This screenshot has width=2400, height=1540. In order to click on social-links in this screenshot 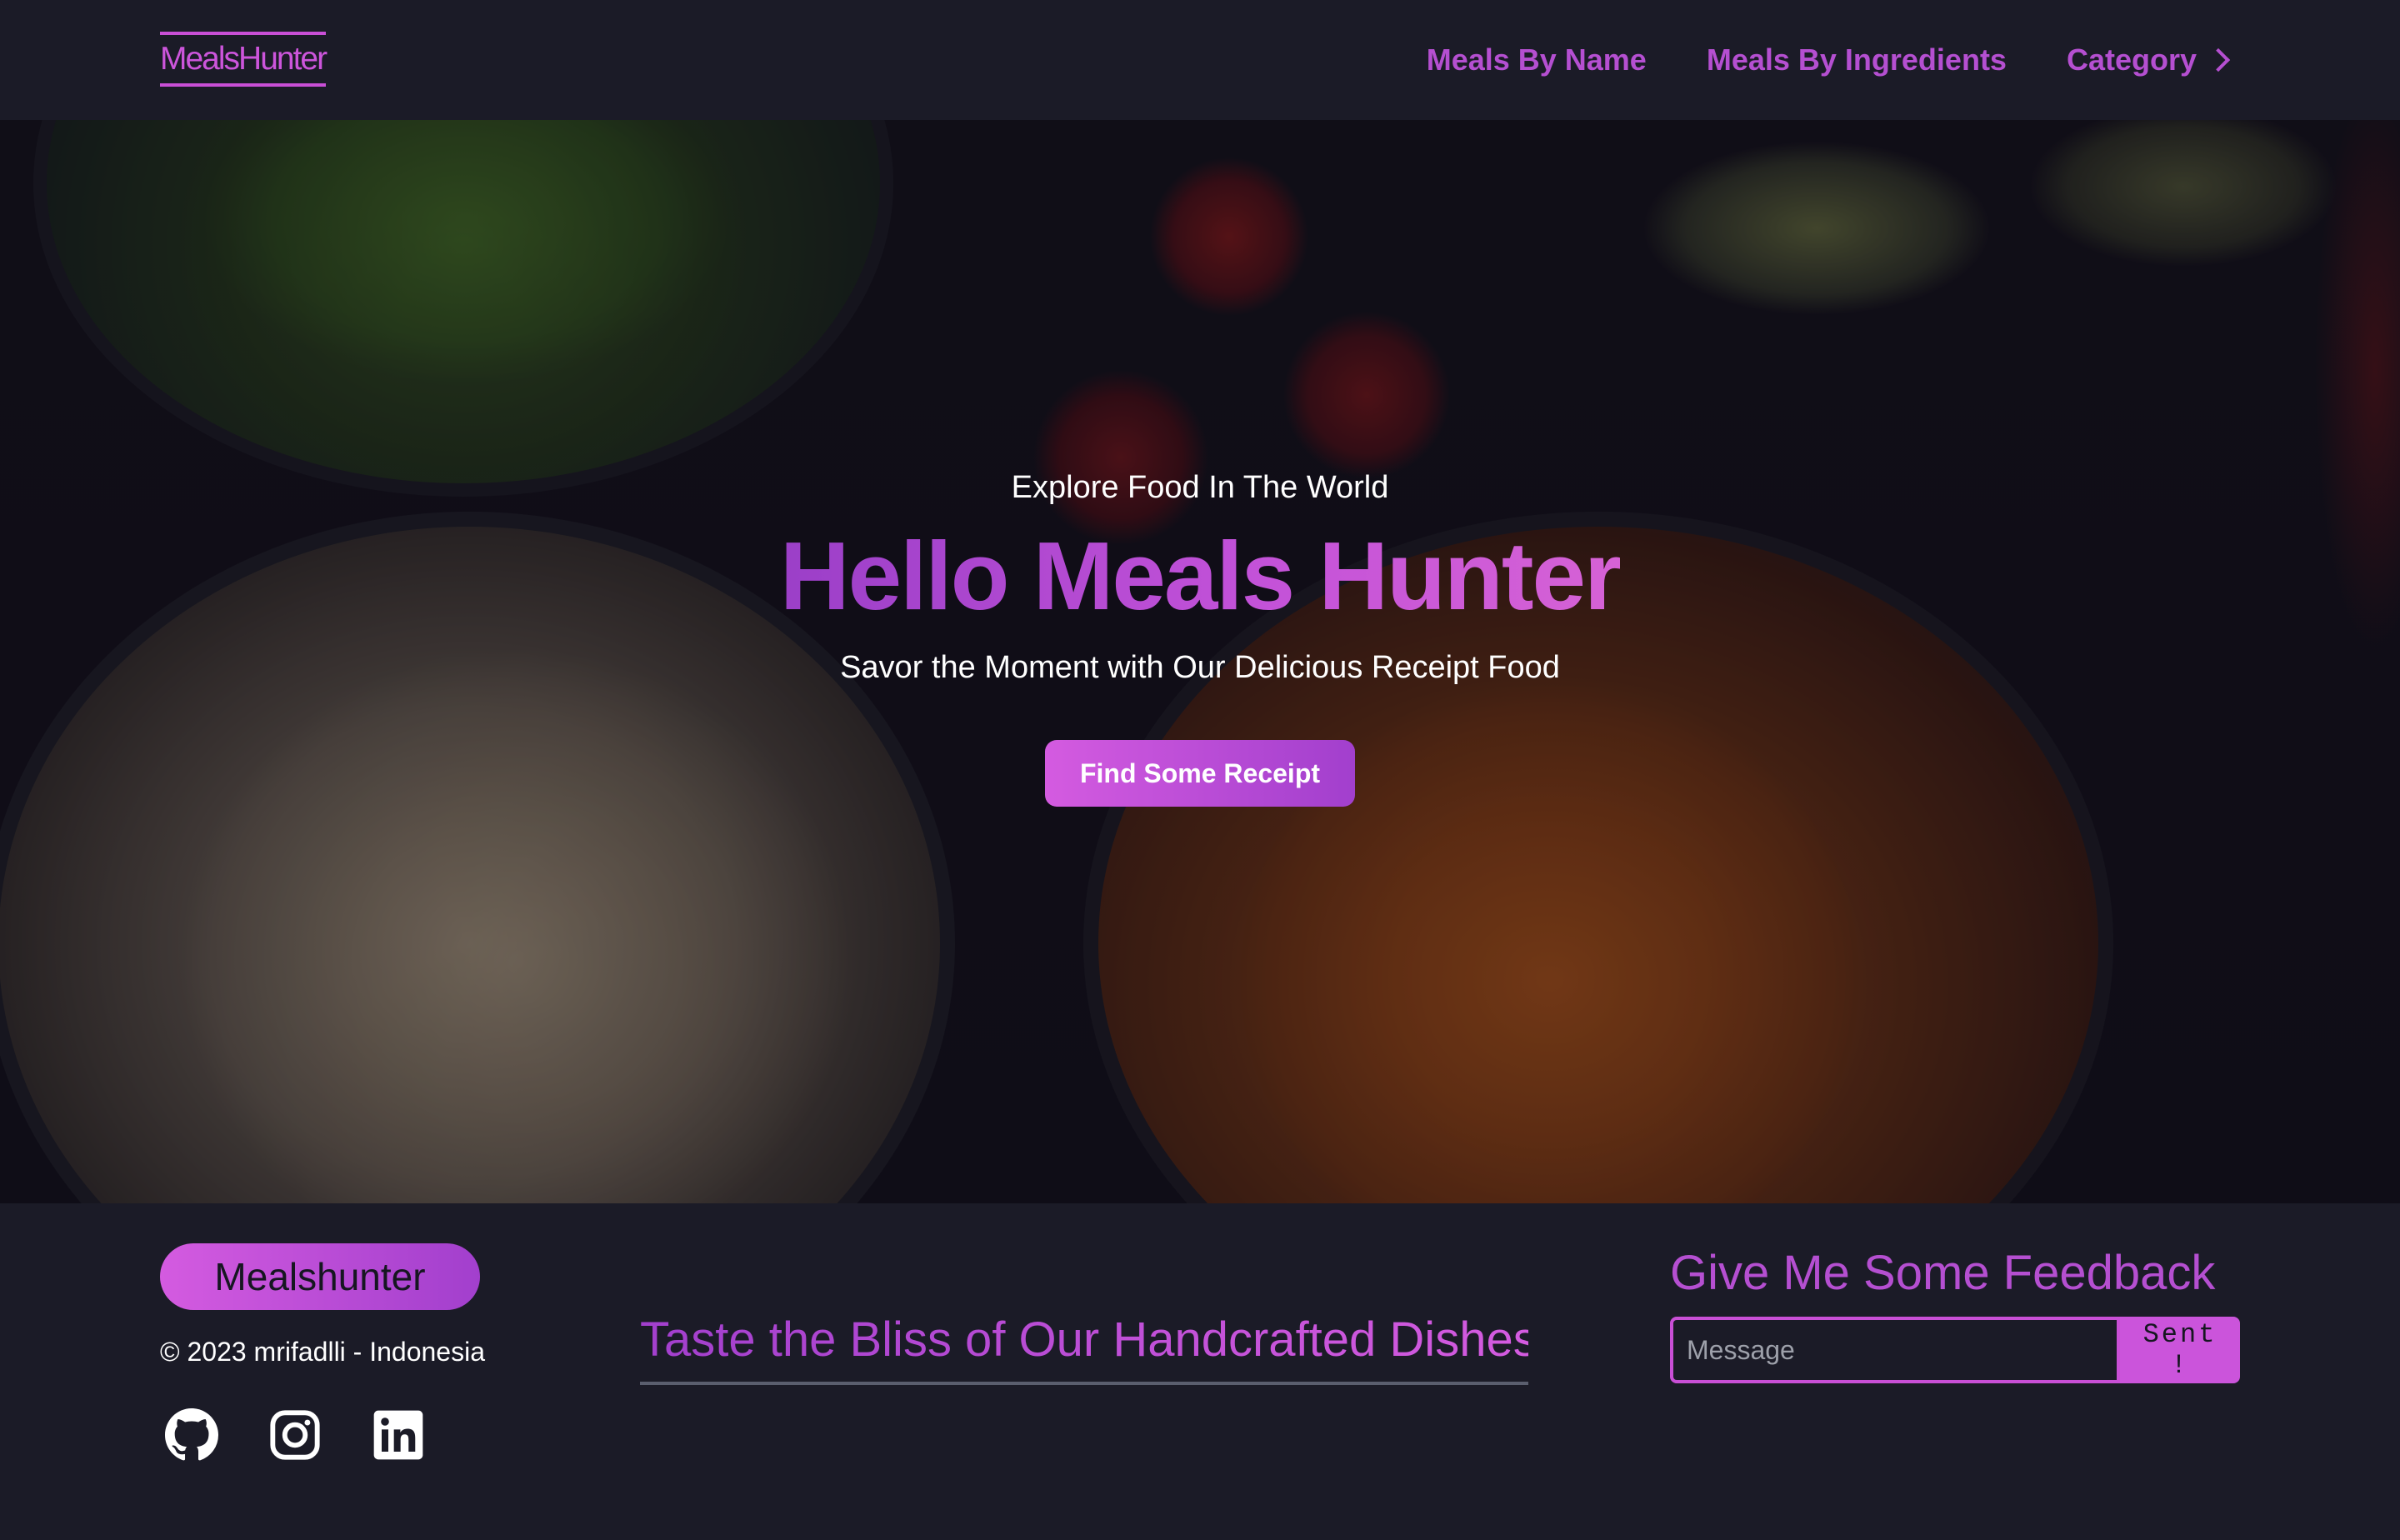, I will do `click(318, 1435)`.